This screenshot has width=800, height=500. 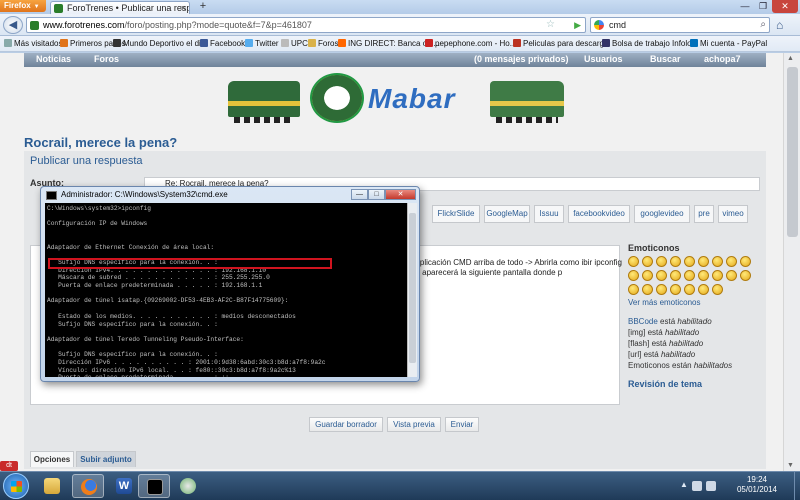 I want to click on start-button, so click(x=16, y=486).